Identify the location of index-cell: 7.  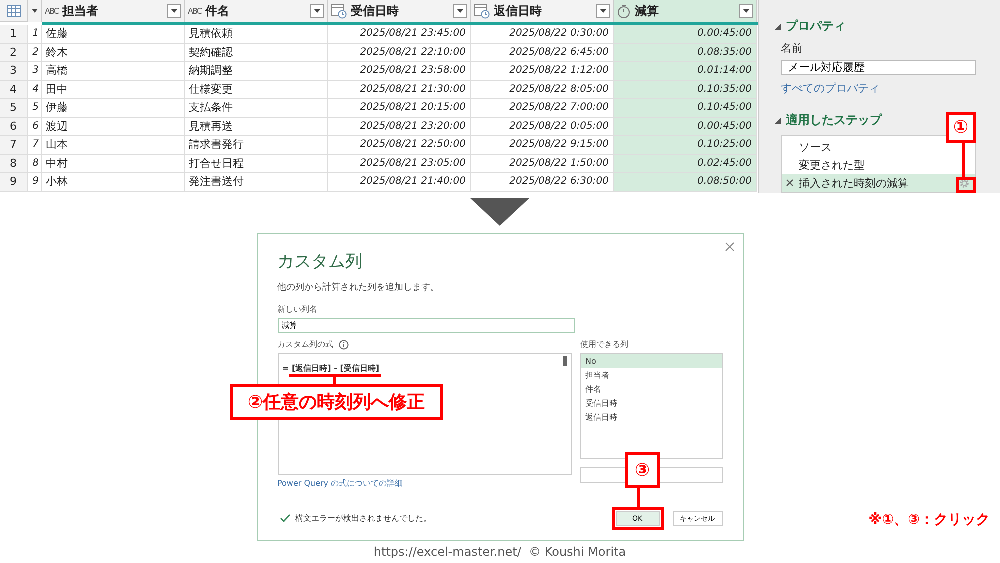
(35, 145).